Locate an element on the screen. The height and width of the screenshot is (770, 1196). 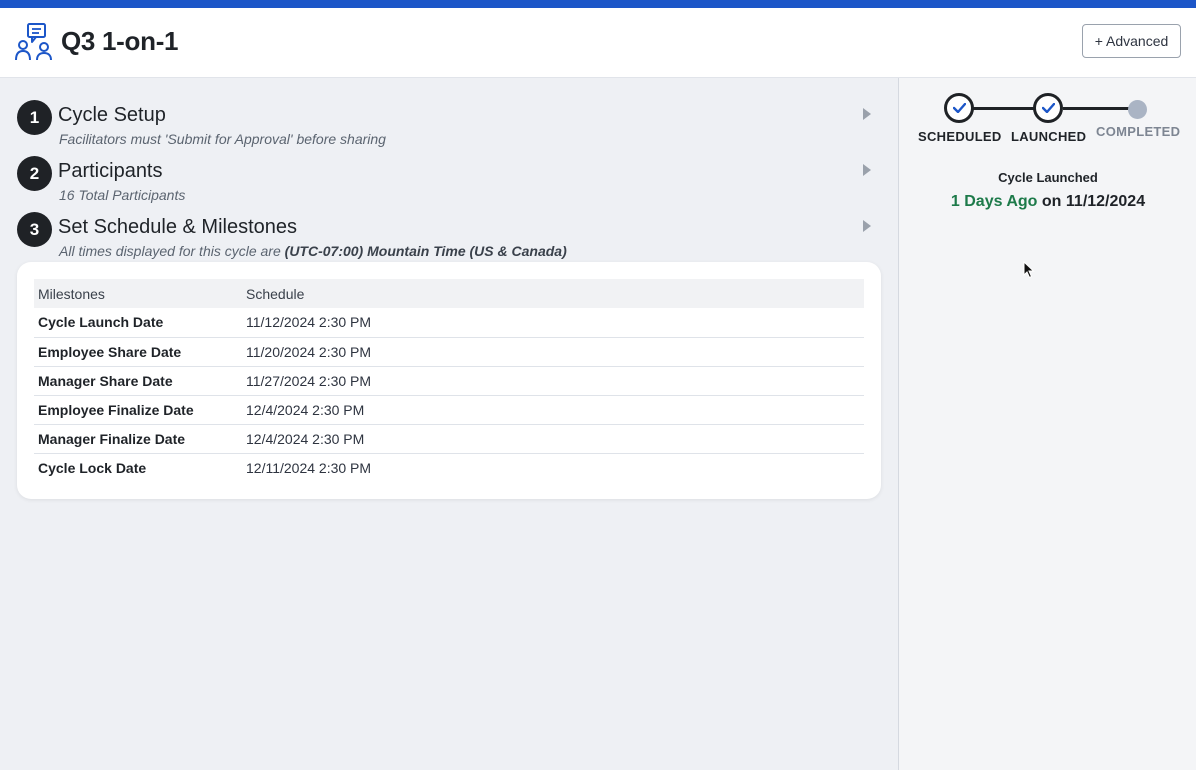
table-row: Employee Finalize Date 12/4/2024 2:30 PM is located at coordinates (449, 409).